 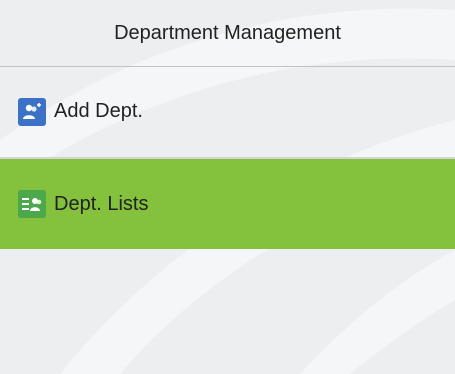 What do you see at coordinates (98, 111) in the screenshot?
I see `menu-item-label: Add Dept.` at bounding box center [98, 111].